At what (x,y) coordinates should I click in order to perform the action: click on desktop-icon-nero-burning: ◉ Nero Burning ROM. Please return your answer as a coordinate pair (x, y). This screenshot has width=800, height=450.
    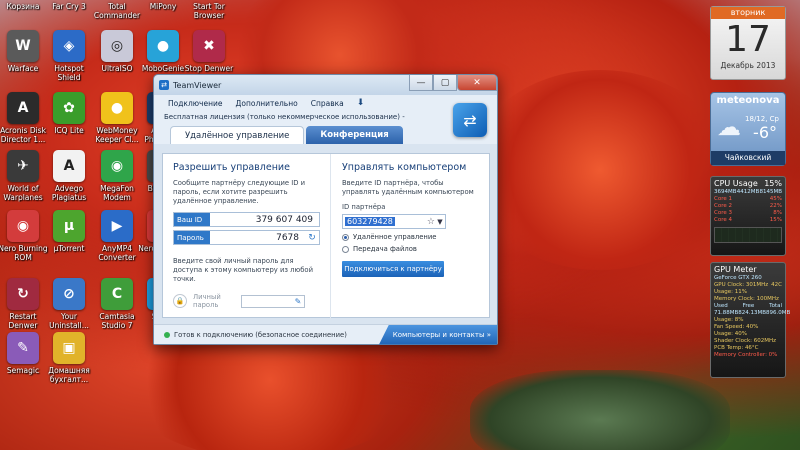
    Looking at the image, I should click on (24, 238).